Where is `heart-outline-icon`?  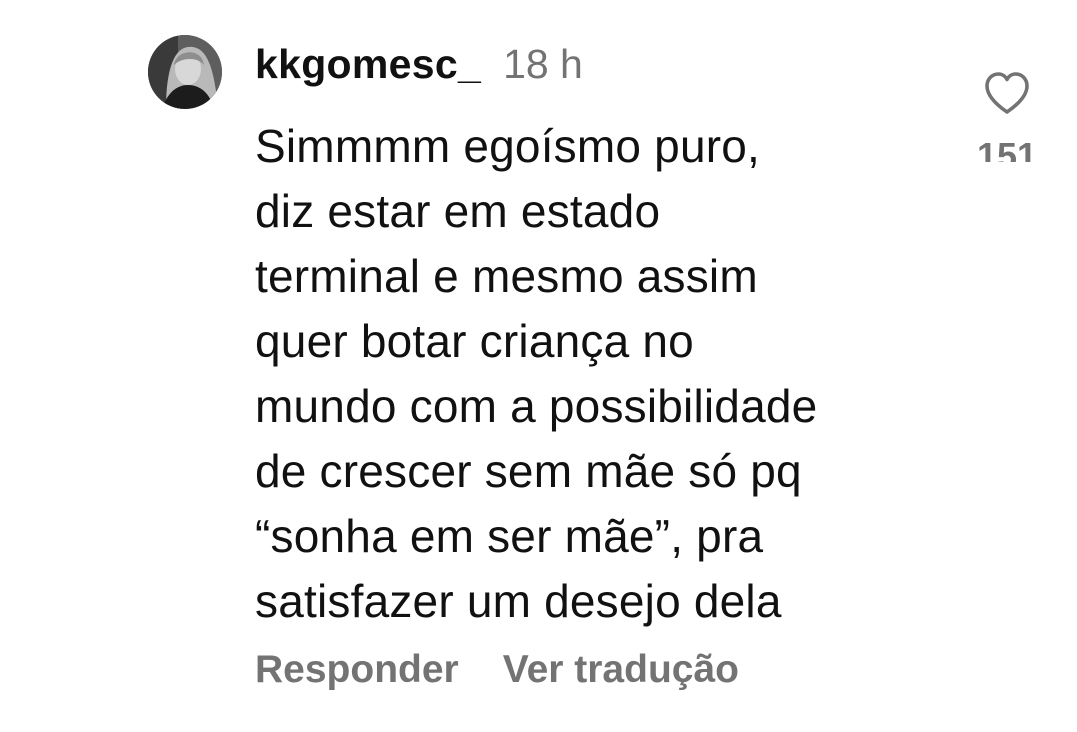 heart-outline-icon is located at coordinates (1007, 93).